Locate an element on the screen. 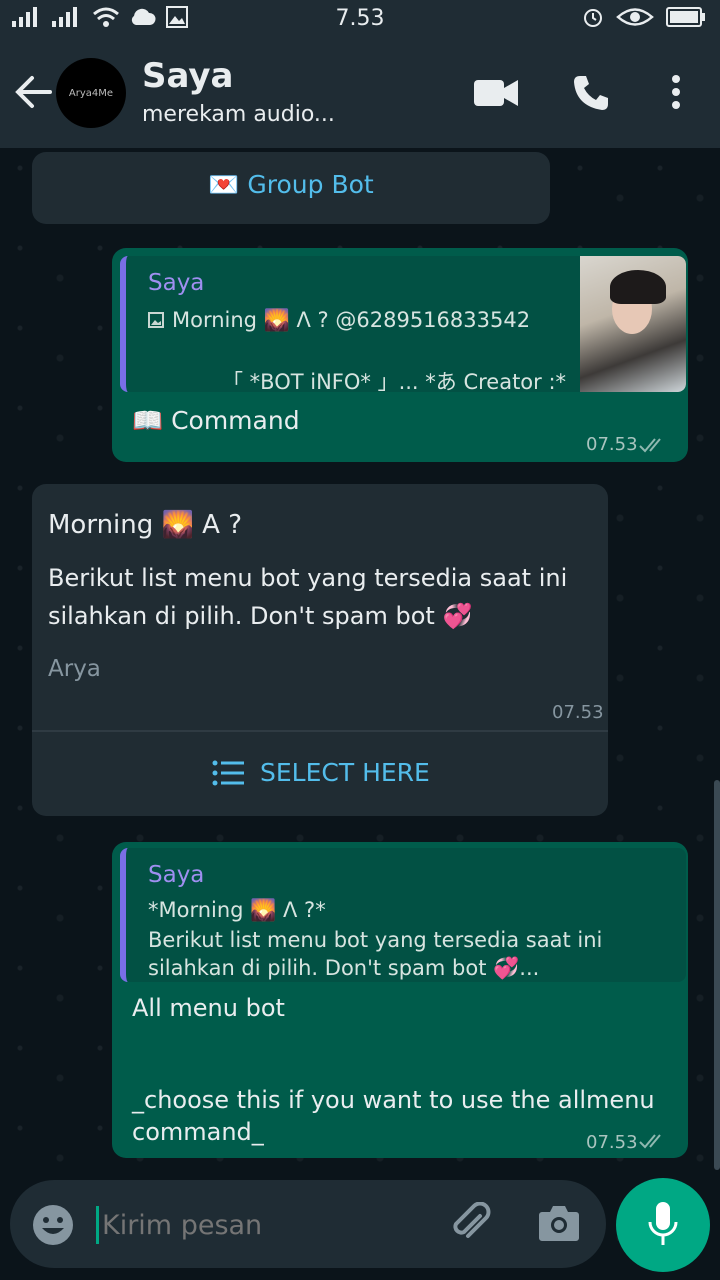 This screenshot has width=720, height=1280. image-icon is located at coordinates (156, 320).